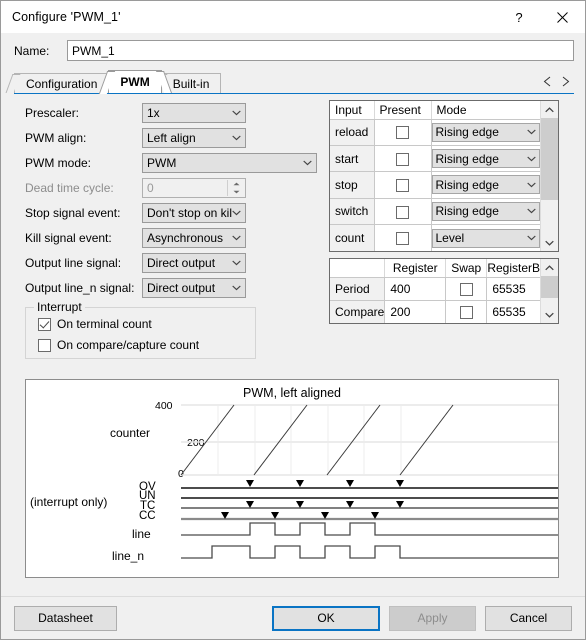 Image resolution: width=586 pixels, height=640 pixels. I want to click on stepper-buttons, so click(235, 187).